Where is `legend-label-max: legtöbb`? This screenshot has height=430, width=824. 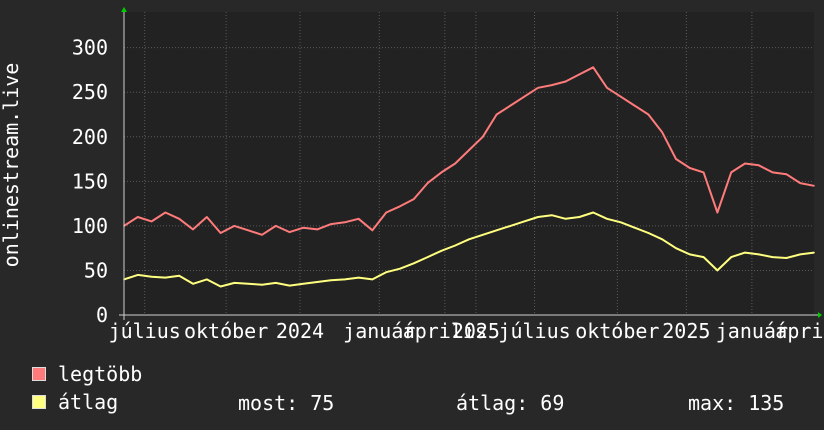
legend-label-max: legtöbb is located at coordinates (100, 374).